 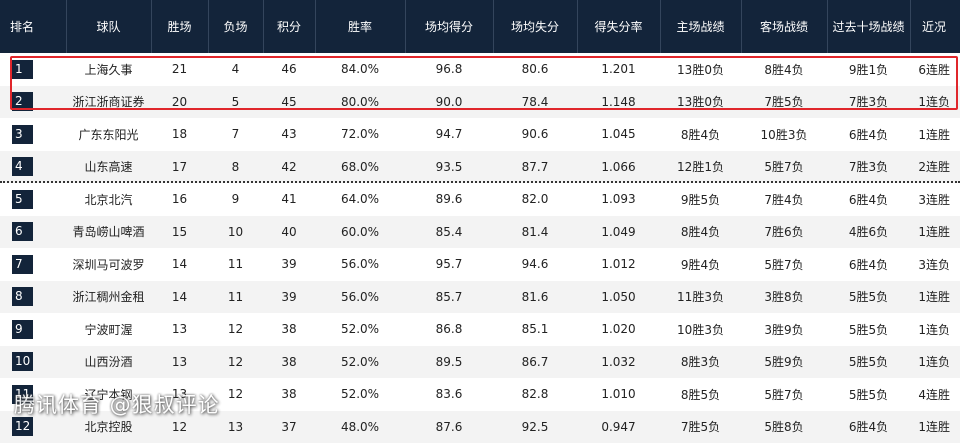 I want to click on team-name-cell: 上海久事, so click(x=108, y=69).